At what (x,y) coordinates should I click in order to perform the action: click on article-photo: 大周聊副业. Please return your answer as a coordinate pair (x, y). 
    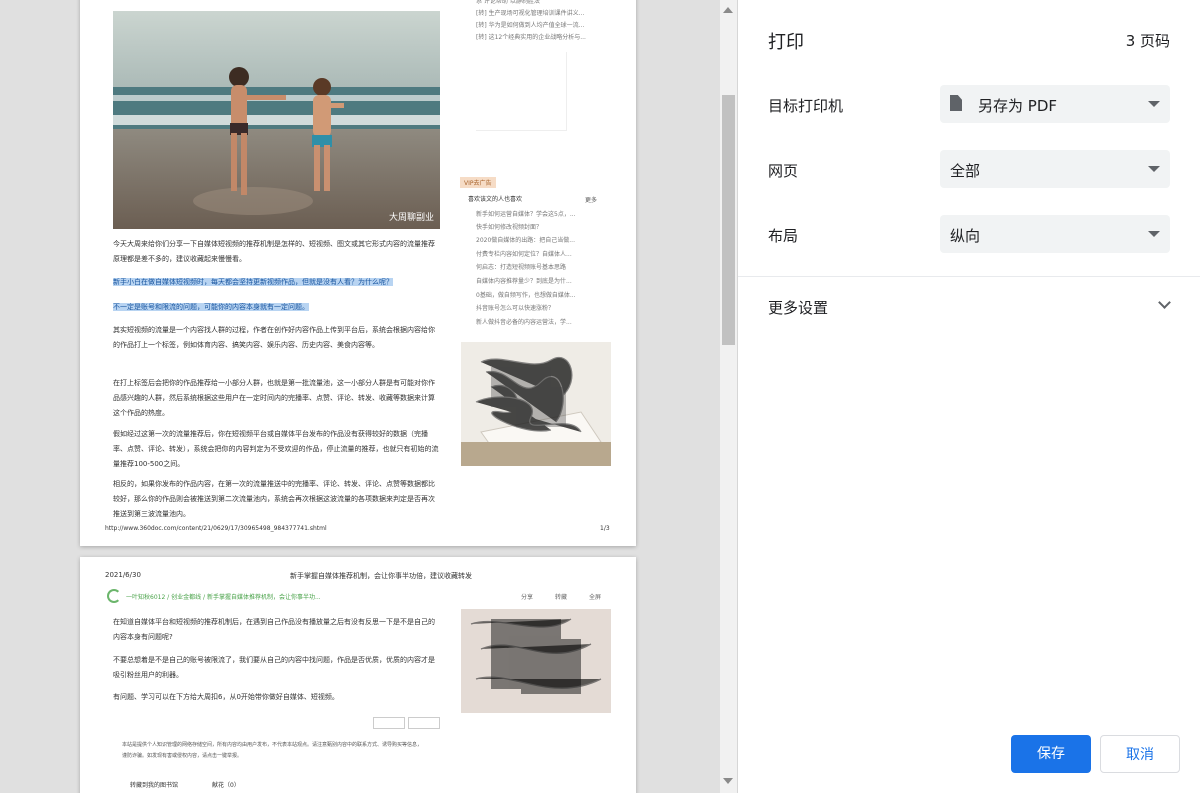
    Looking at the image, I should click on (276, 120).